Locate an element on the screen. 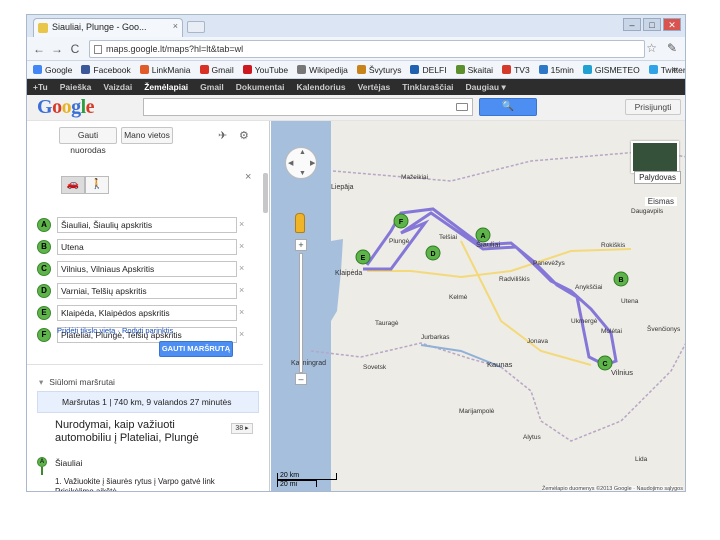 The width and height of the screenshot is (720, 540). waypoint-input: Varniai, Telšių apskritis is located at coordinates (147, 291).